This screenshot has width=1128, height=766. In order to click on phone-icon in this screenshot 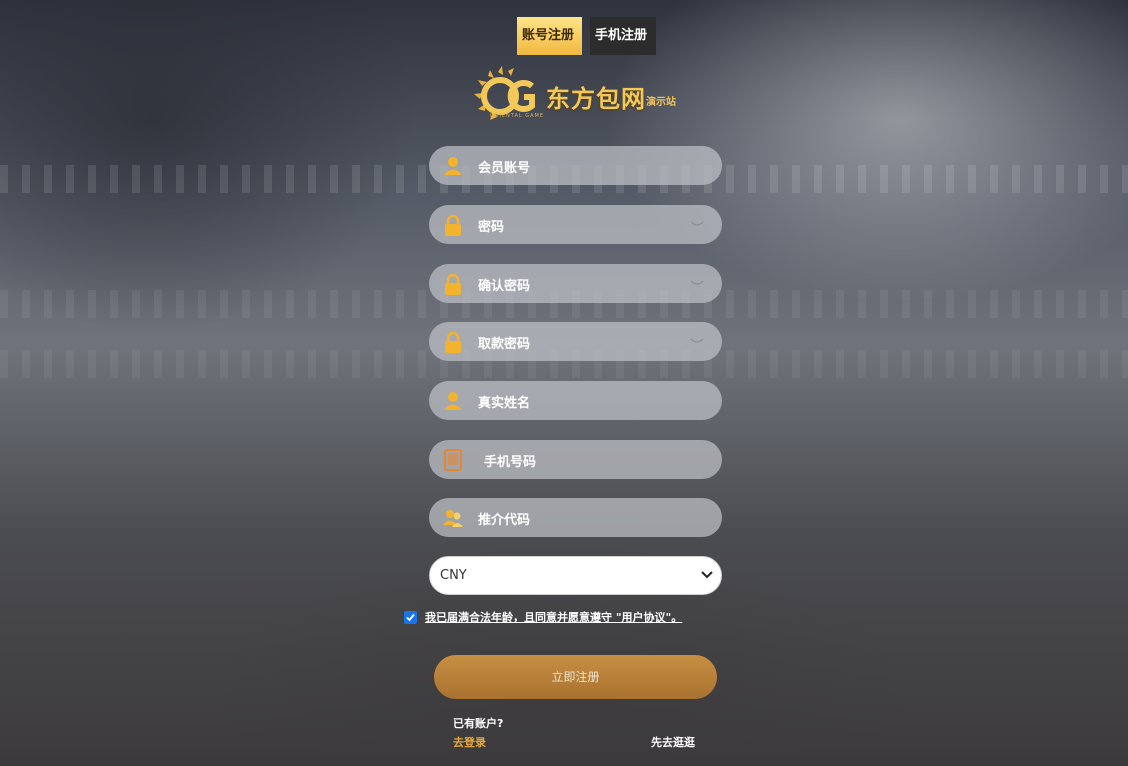, I will do `click(453, 460)`.